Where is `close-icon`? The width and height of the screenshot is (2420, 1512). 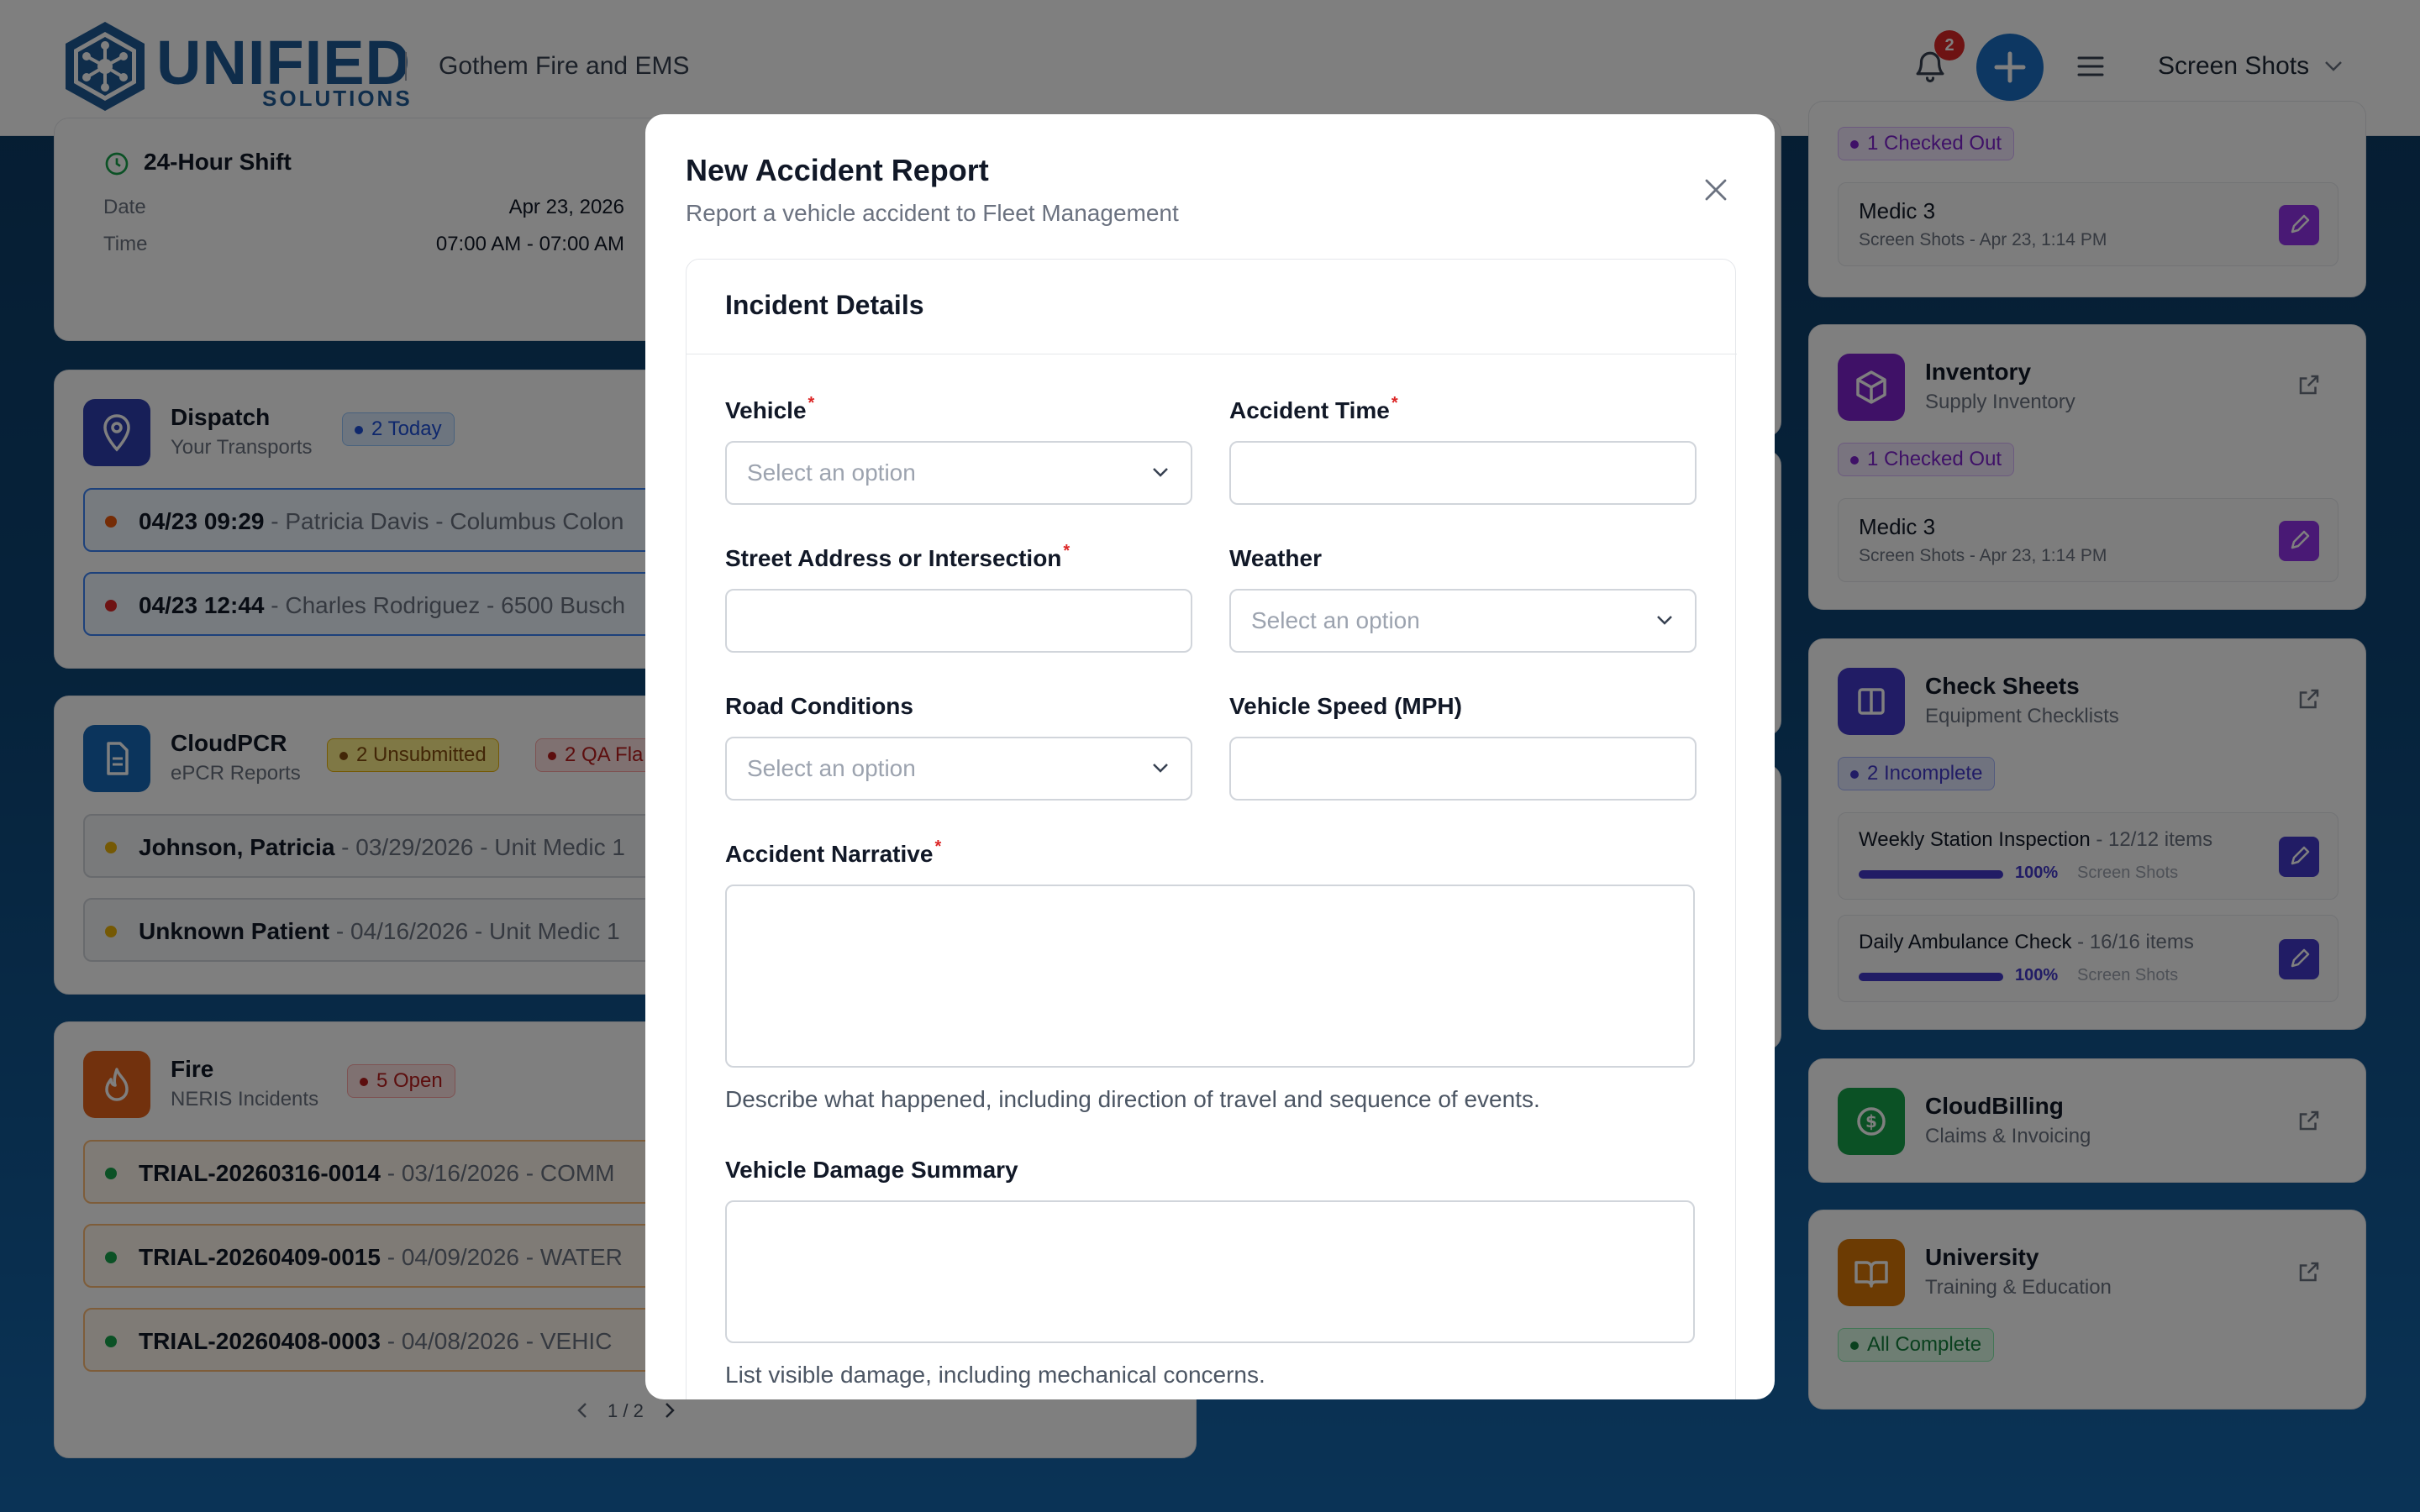 close-icon is located at coordinates (1716, 190).